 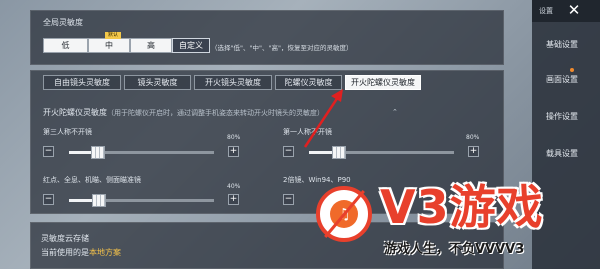 I want to click on sidebar-item-controls: 操作设置, so click(x=562, y=117).